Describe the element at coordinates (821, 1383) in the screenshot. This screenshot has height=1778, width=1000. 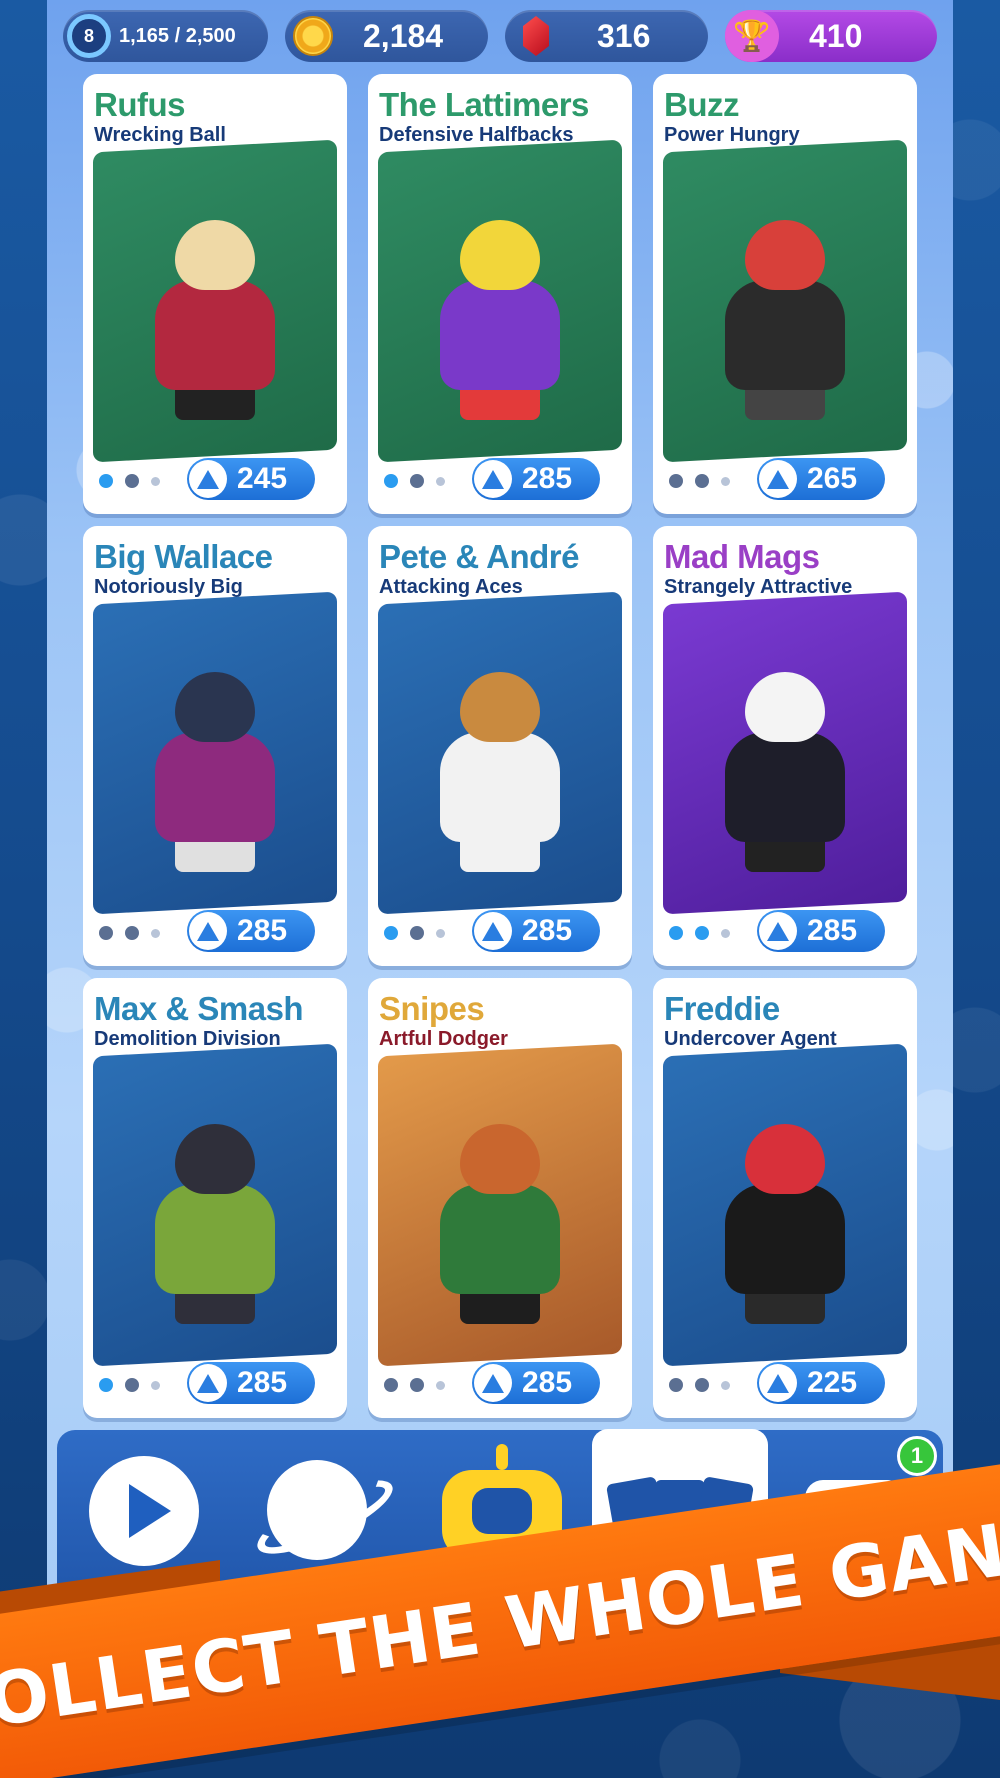
I see `price-button: 225` at that location.